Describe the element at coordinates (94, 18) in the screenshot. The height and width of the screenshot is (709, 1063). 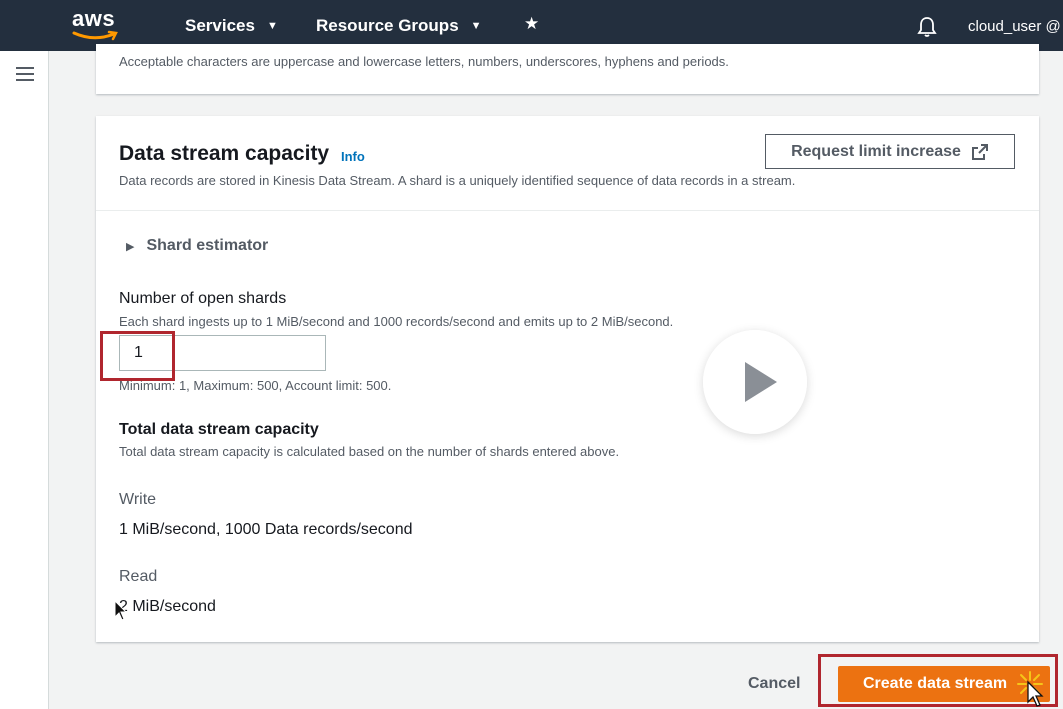
I see `aws-logo-text: aws` at that location.